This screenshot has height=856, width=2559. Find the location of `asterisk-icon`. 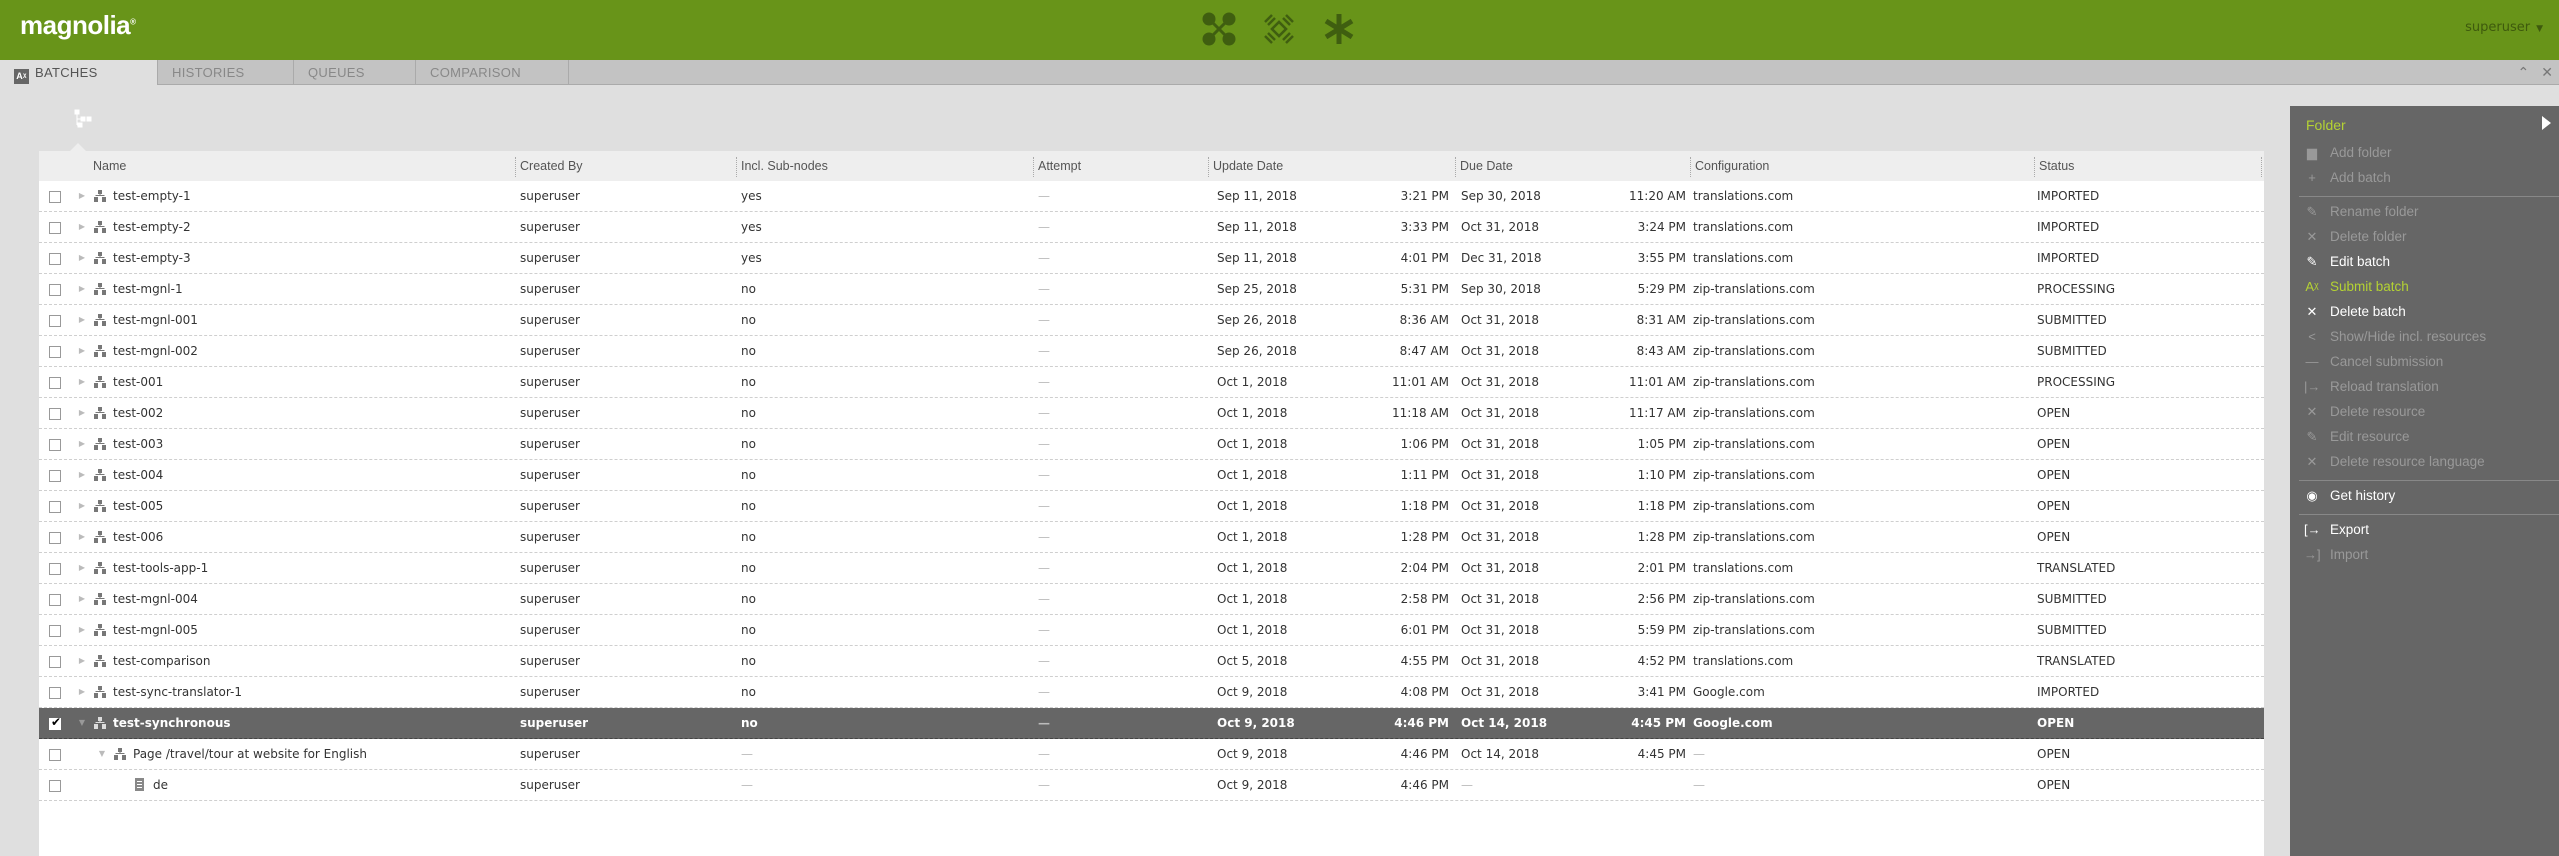

asterisk-icon is located at coordinates (1339, 29).